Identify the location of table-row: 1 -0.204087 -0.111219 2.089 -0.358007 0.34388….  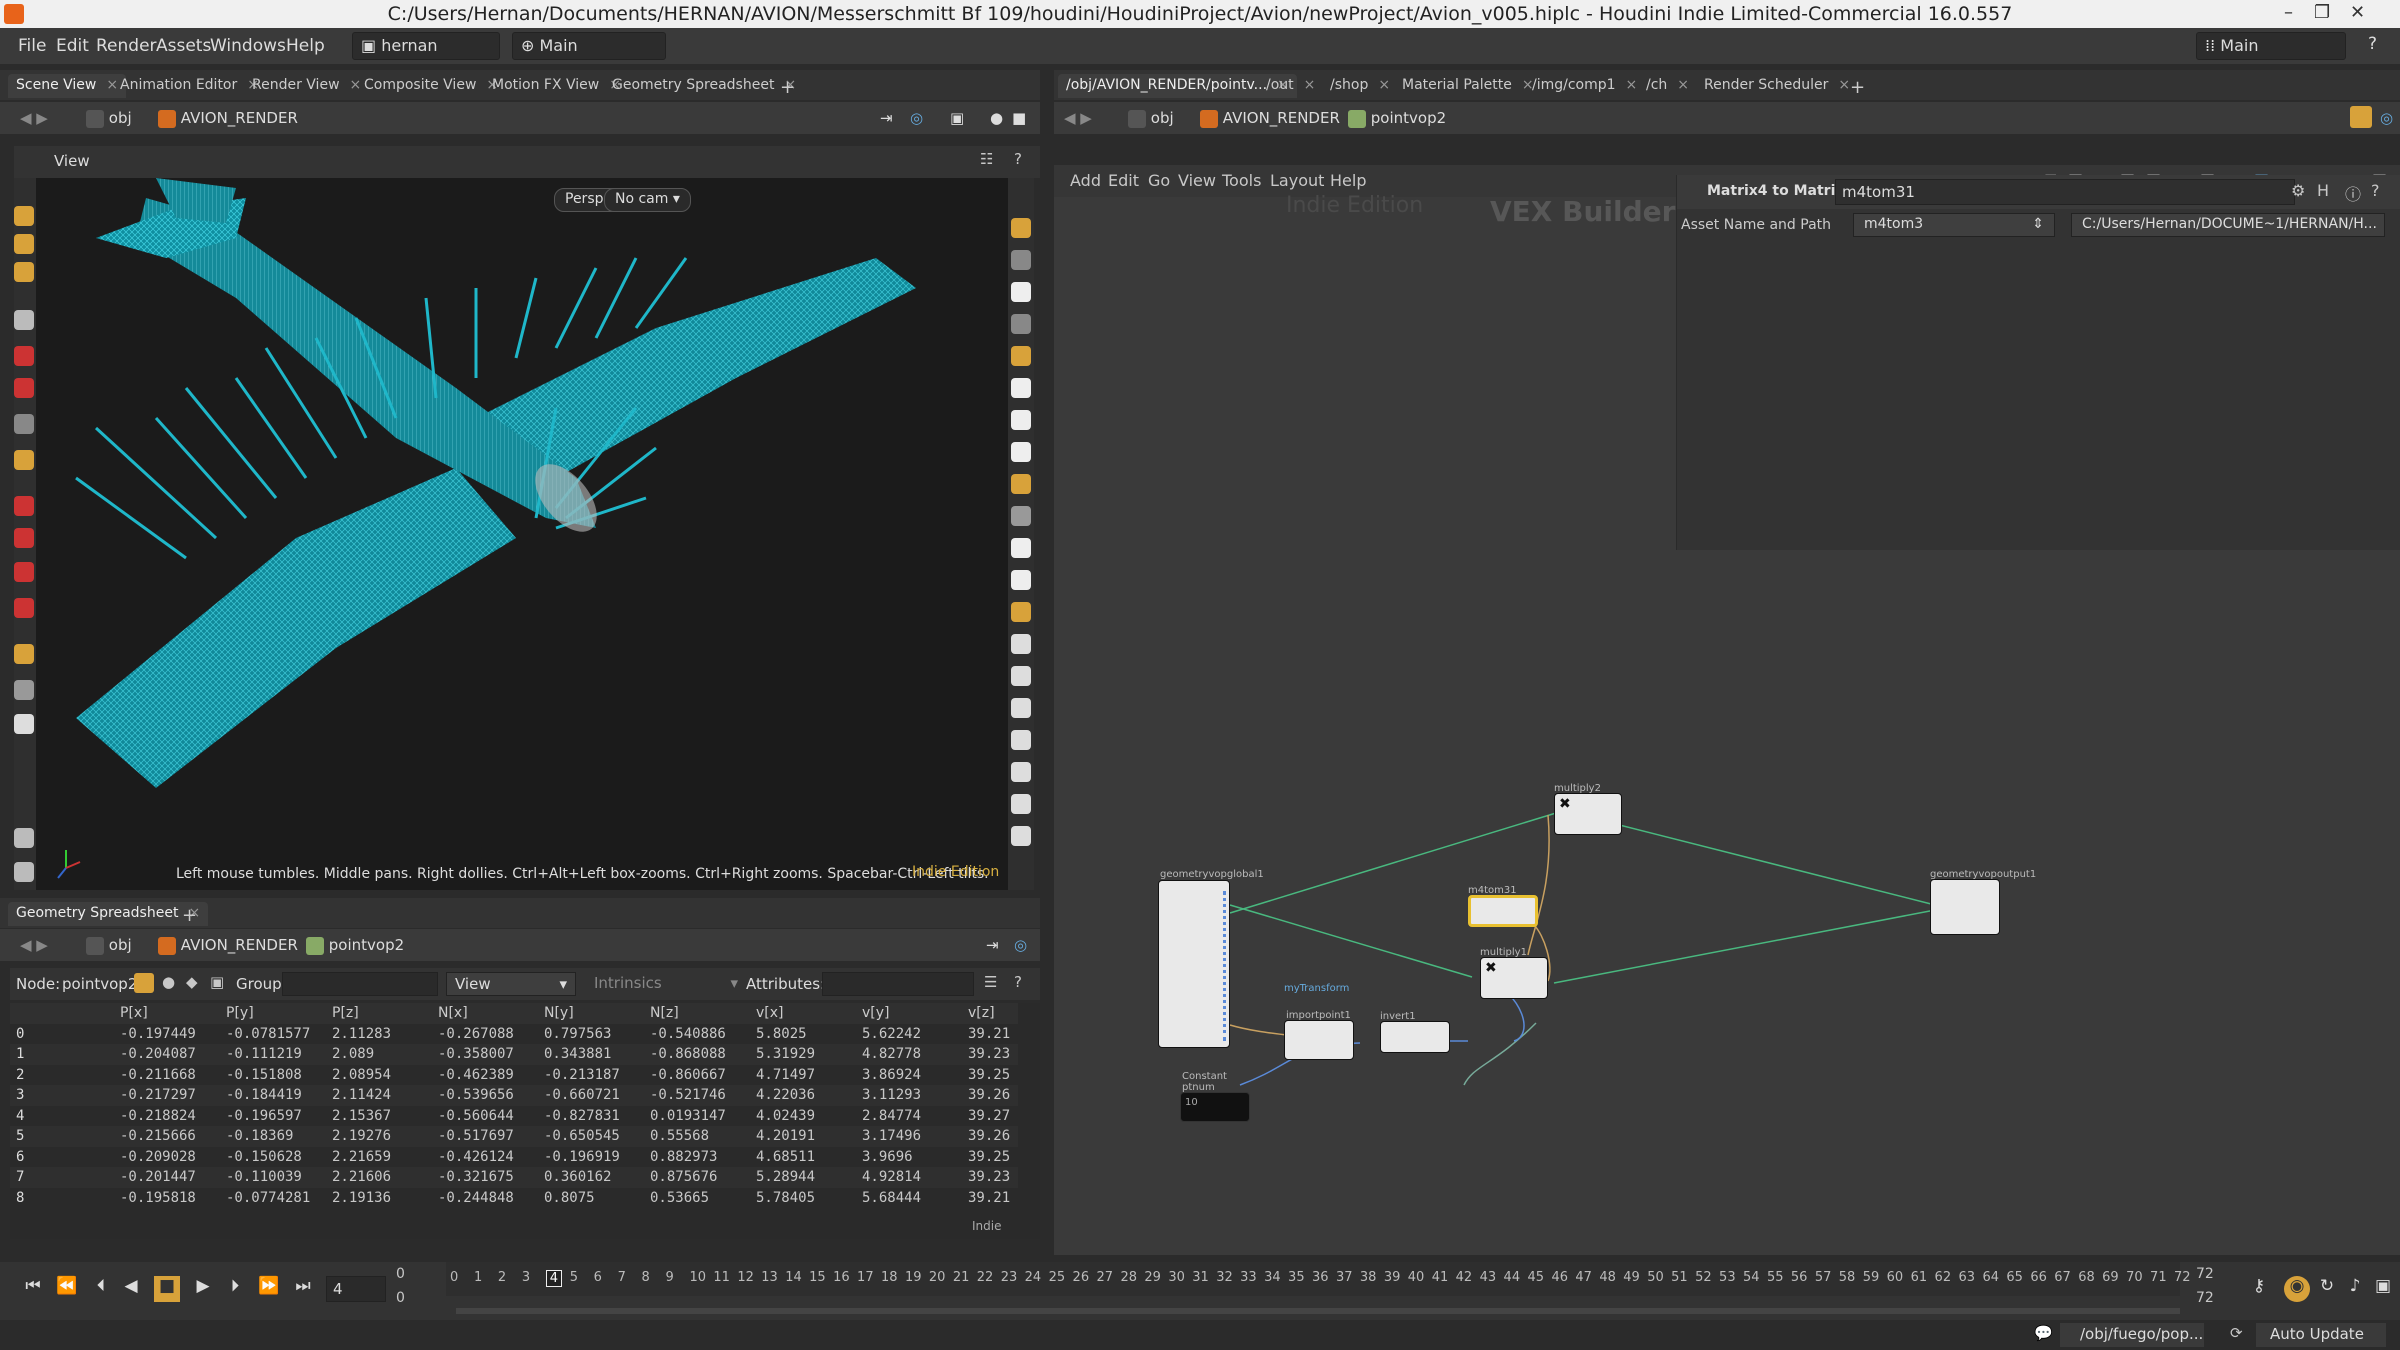
(514, 1054).